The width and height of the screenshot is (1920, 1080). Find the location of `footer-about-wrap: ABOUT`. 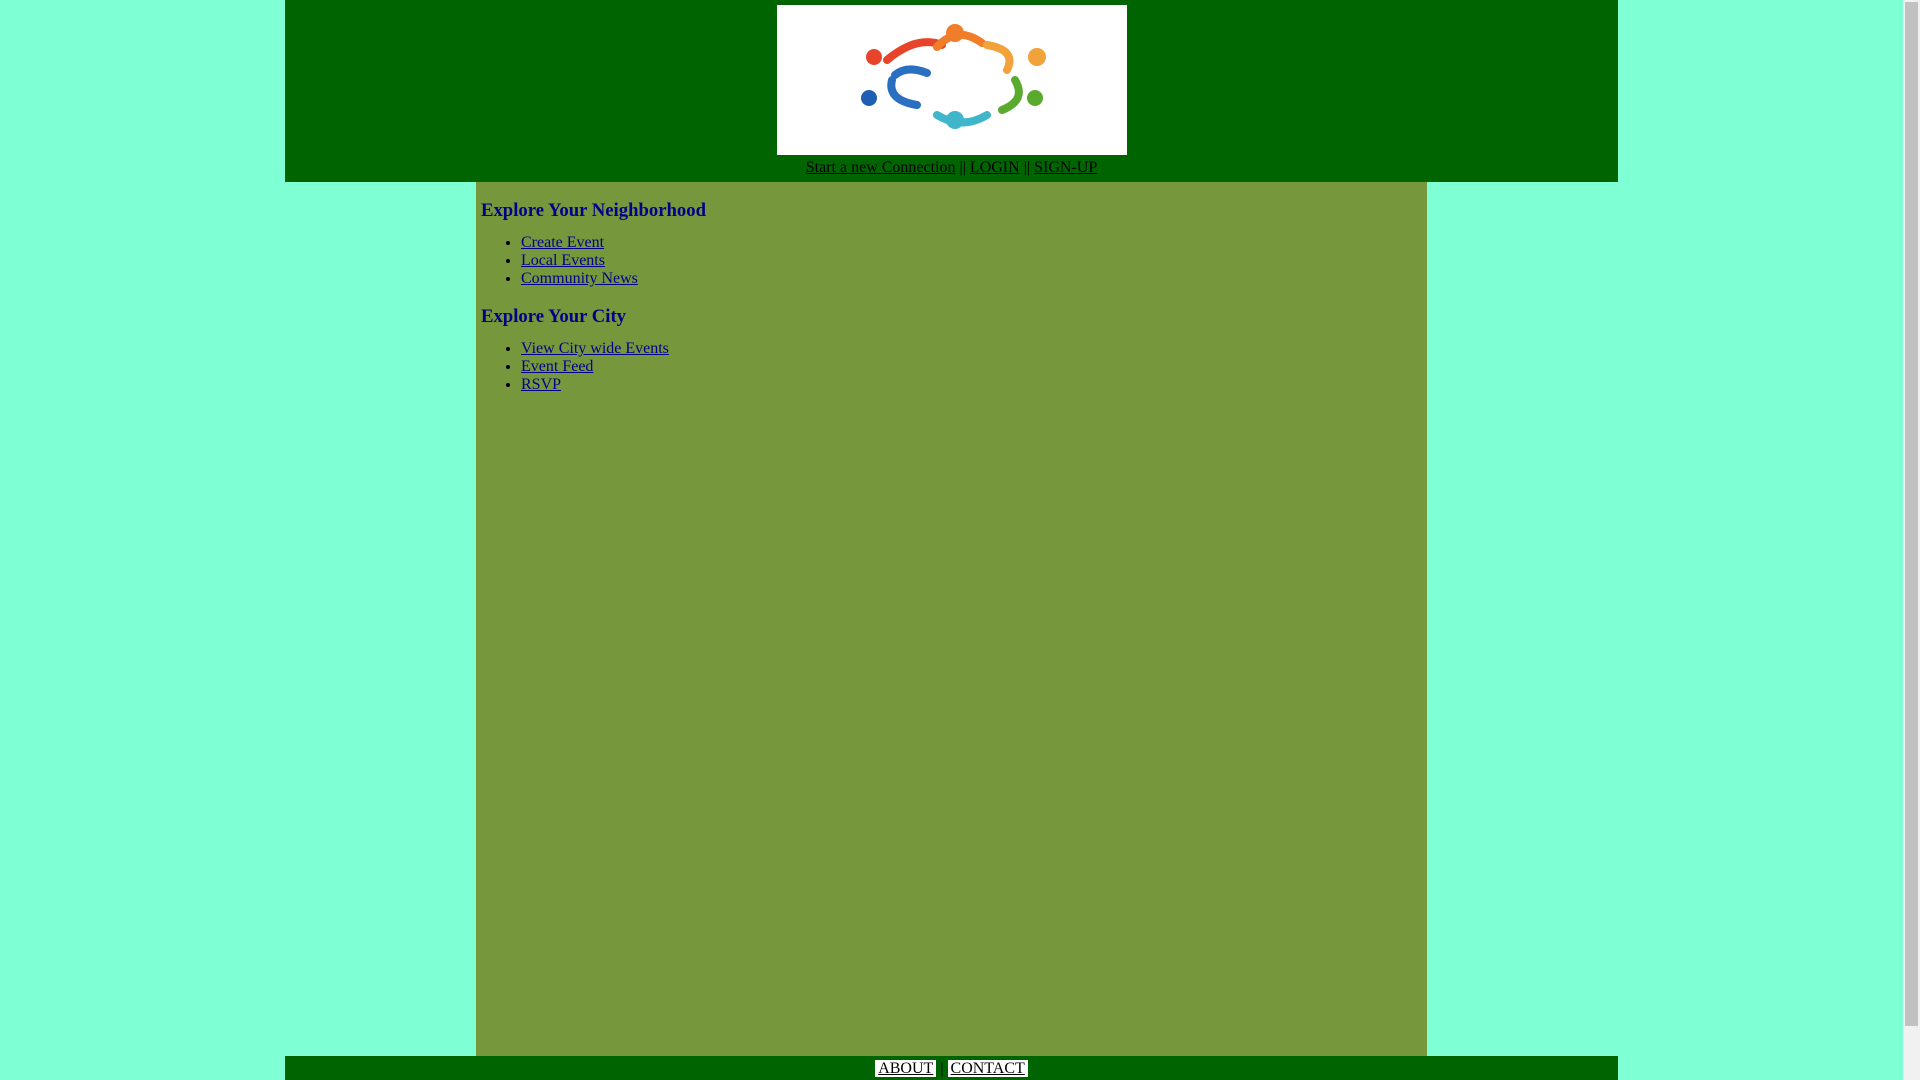

footer-about-wrap: ABOUT is located at coordinates (906, 1068).